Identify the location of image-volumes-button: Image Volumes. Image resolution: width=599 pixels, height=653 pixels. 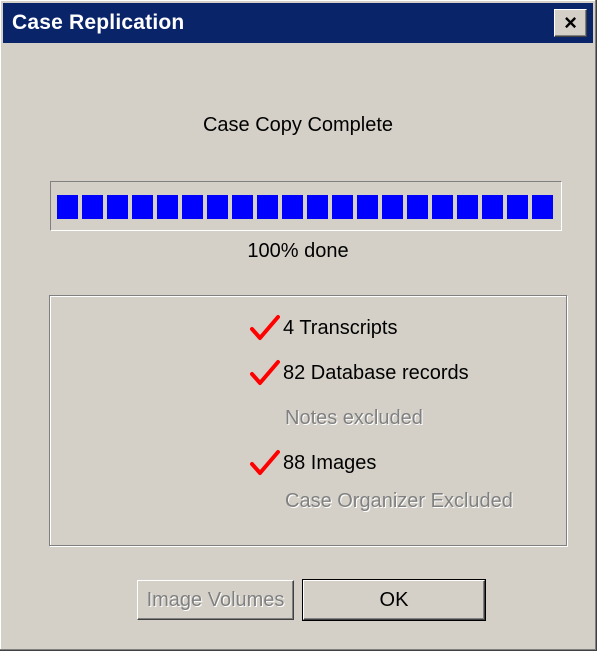
(215, 600).